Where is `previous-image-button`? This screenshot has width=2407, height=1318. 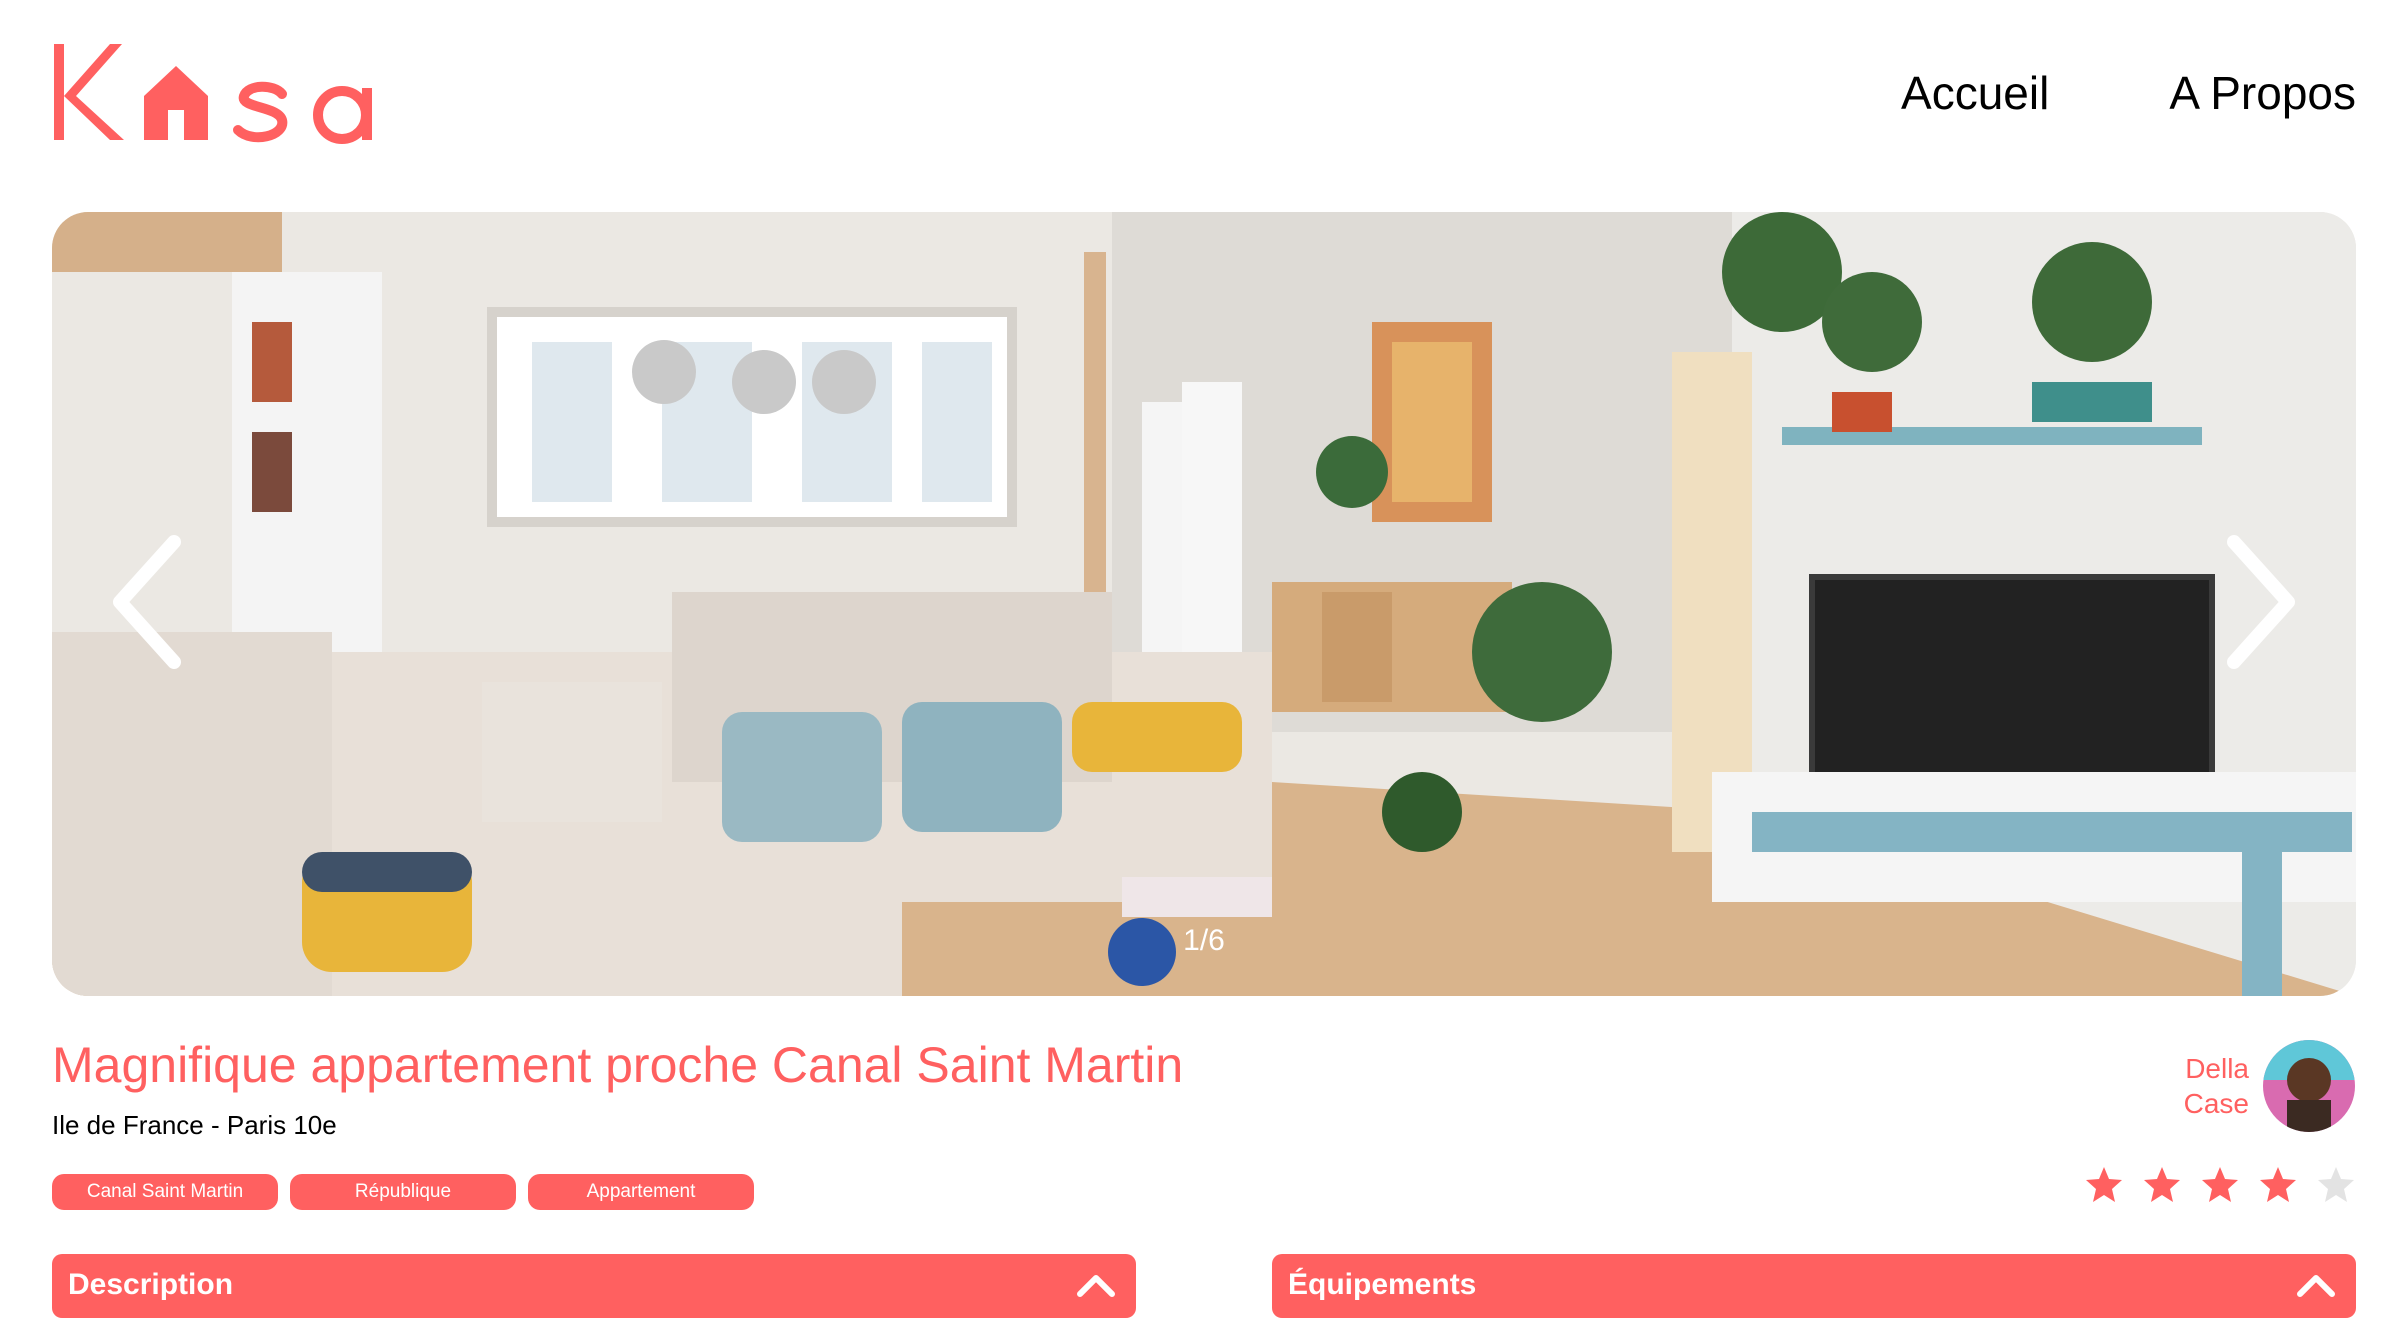
previous-image-button is located at coordinates (152, 602).